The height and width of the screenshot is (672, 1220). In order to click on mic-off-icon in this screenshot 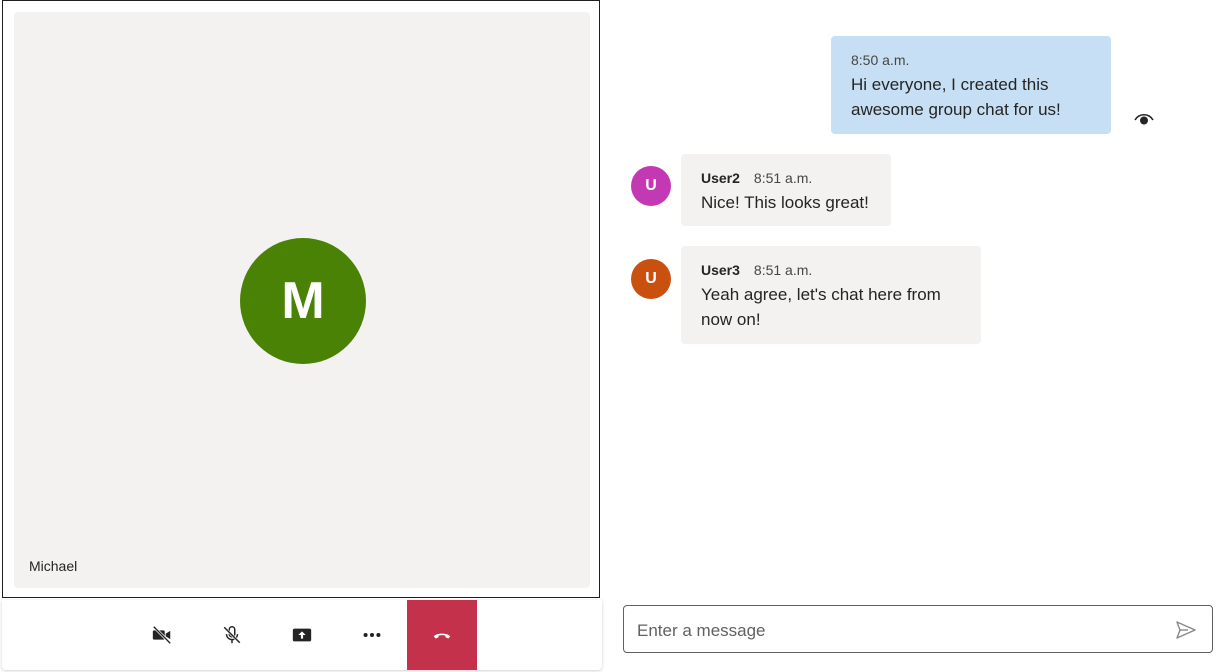, I will do `click(232, 635)`.